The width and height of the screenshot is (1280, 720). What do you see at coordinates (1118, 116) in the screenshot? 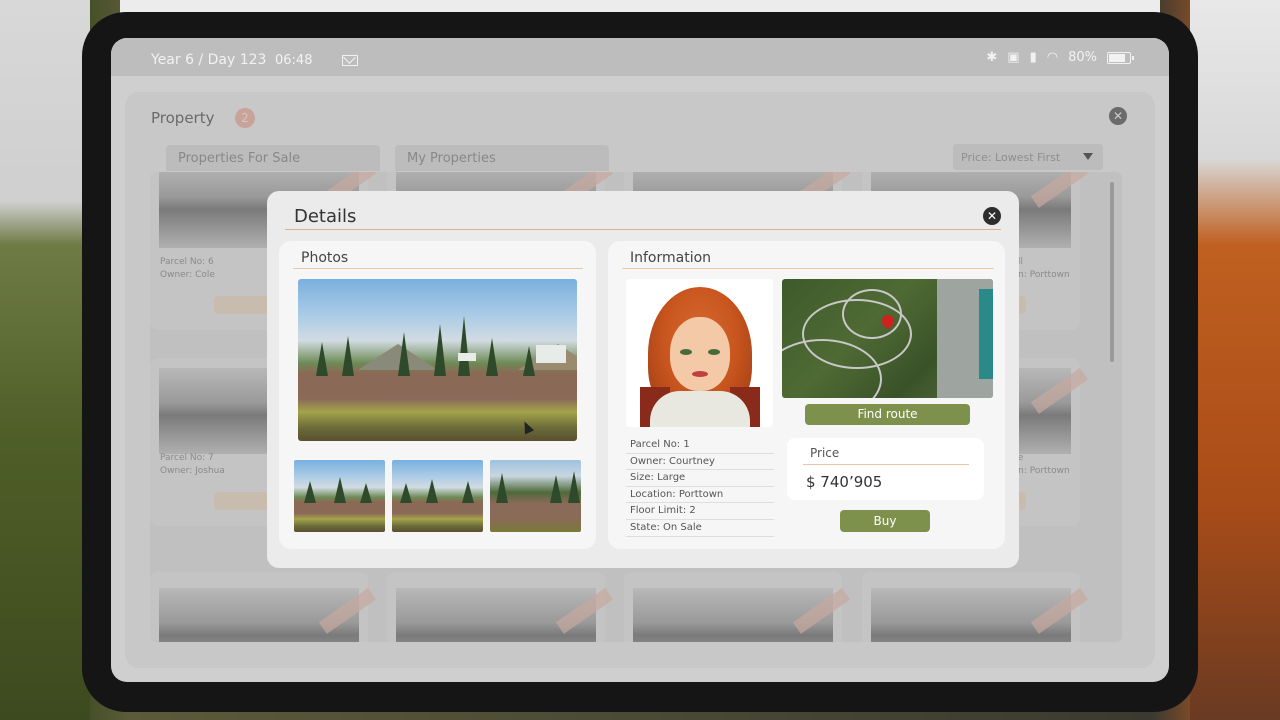
I see `app-close-button: ✕` at bounding box center [1118, 116].